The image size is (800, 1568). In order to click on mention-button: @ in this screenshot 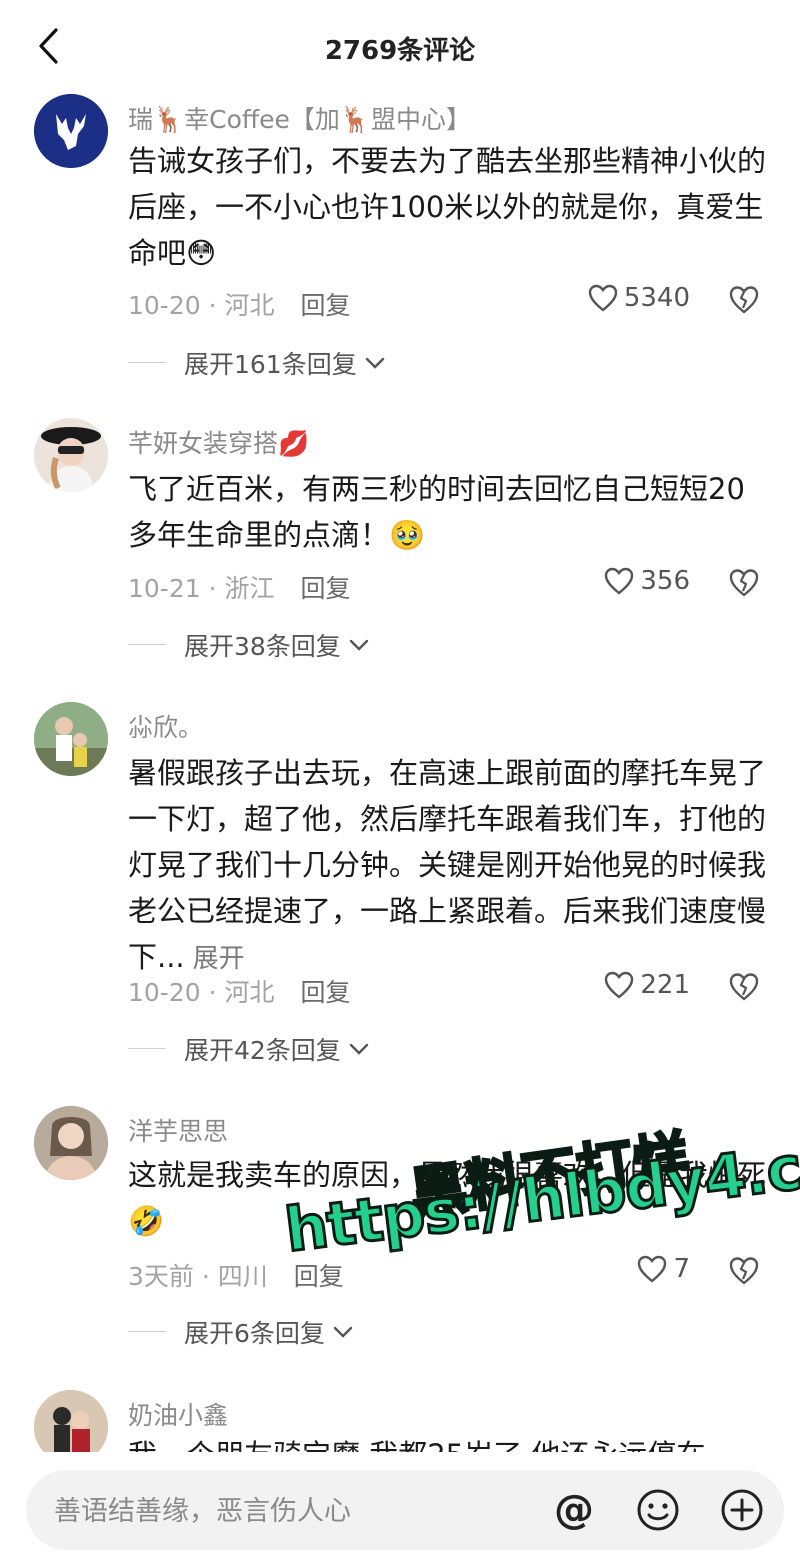, I will do `click(574, 1510)`.